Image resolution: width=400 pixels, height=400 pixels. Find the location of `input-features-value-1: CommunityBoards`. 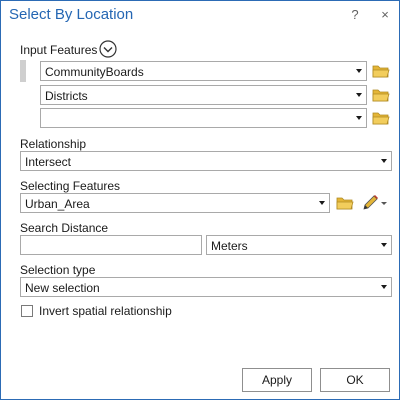

input-features-value-1: CommunityBoards is located at coordinates (94, 72).